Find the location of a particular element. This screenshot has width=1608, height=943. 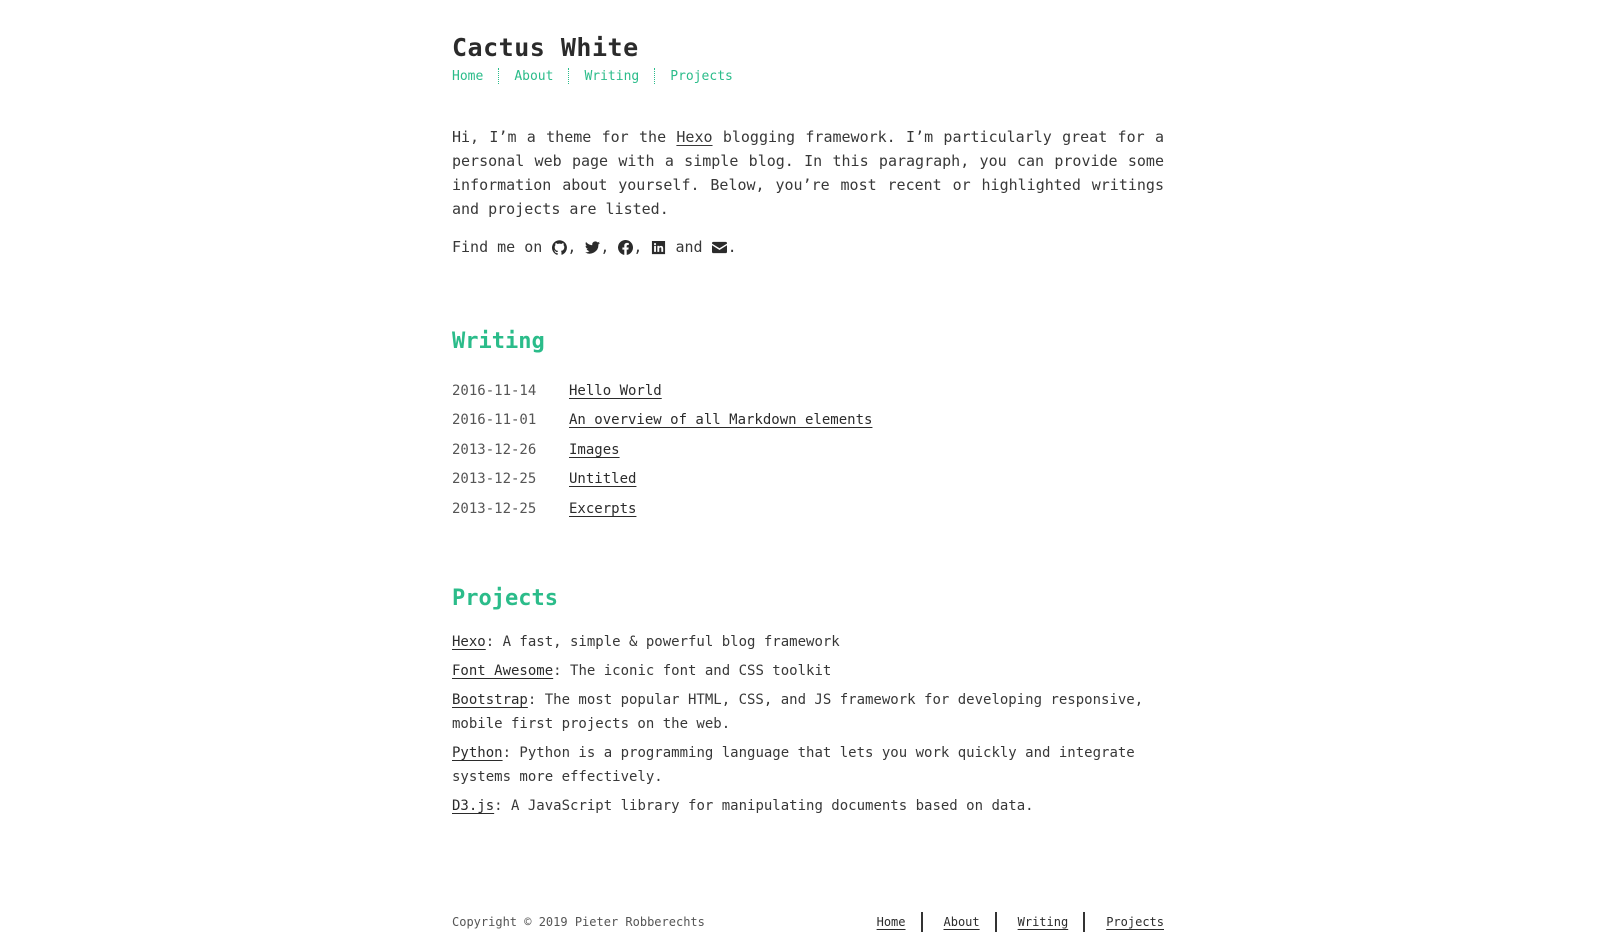

site-header: Cactus White Home About Writing Projects is located at coordinates (808, 43).